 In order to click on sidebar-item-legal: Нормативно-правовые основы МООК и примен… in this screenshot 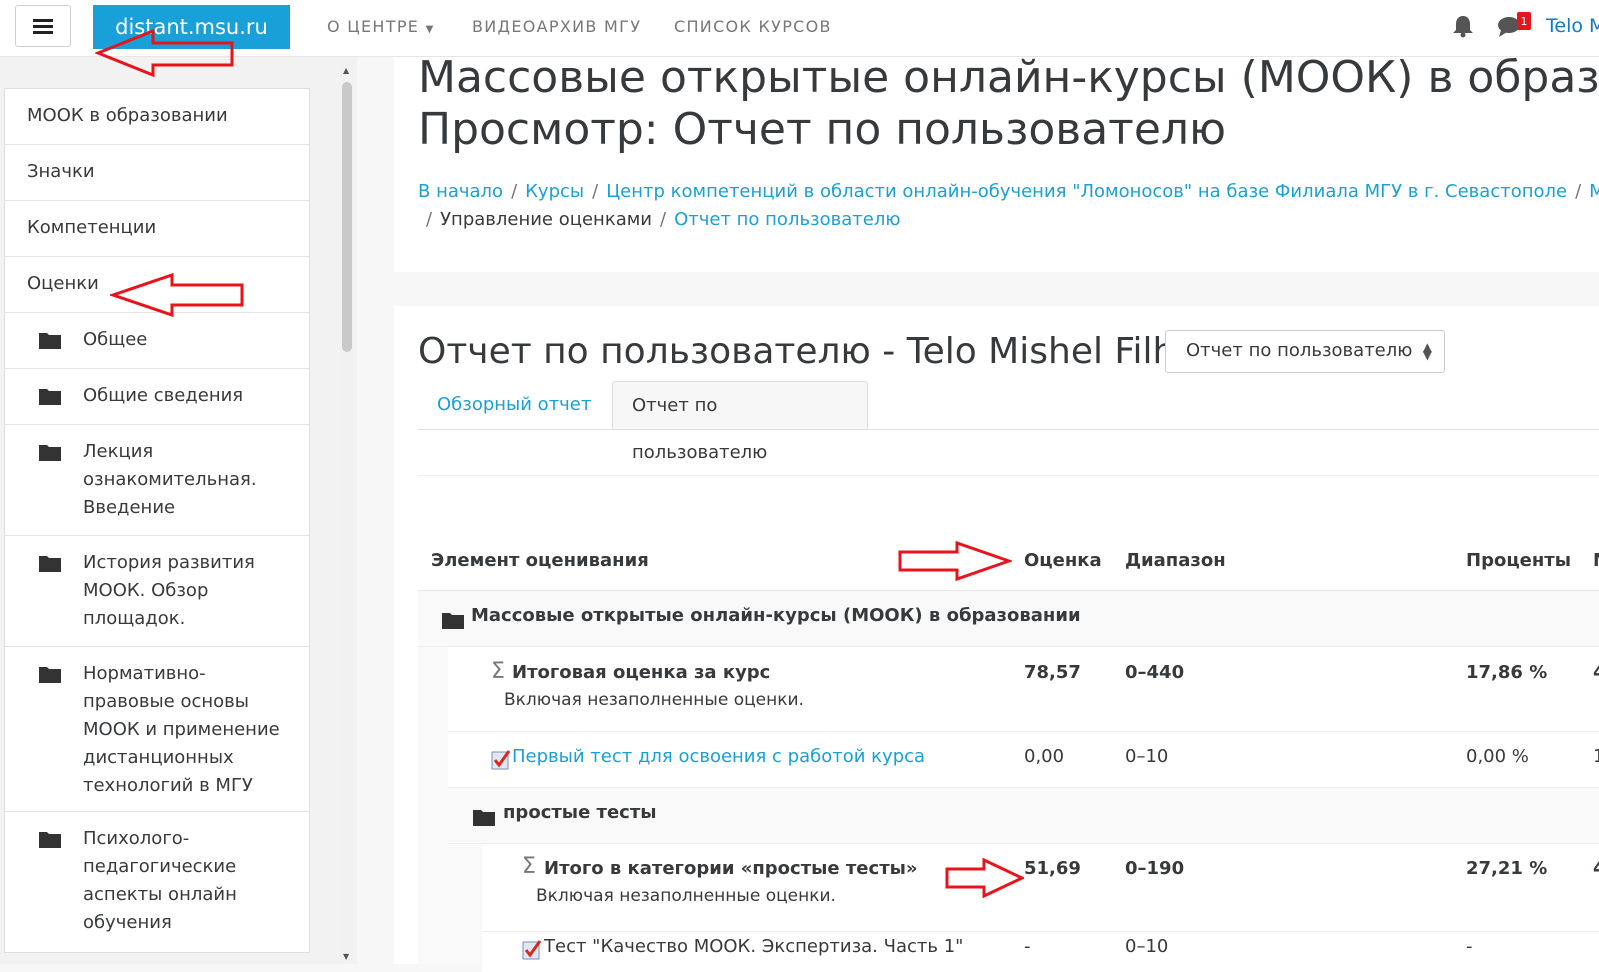, I will do `click(157, 729)`.